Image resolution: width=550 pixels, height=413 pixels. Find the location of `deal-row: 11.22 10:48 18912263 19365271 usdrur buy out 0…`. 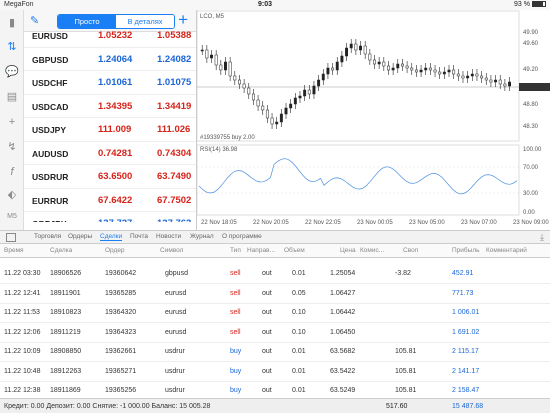

deal-row: 11.22 10:48 18912263 19365271 usdrur buy out 0… is located at coordinates (275, 372).